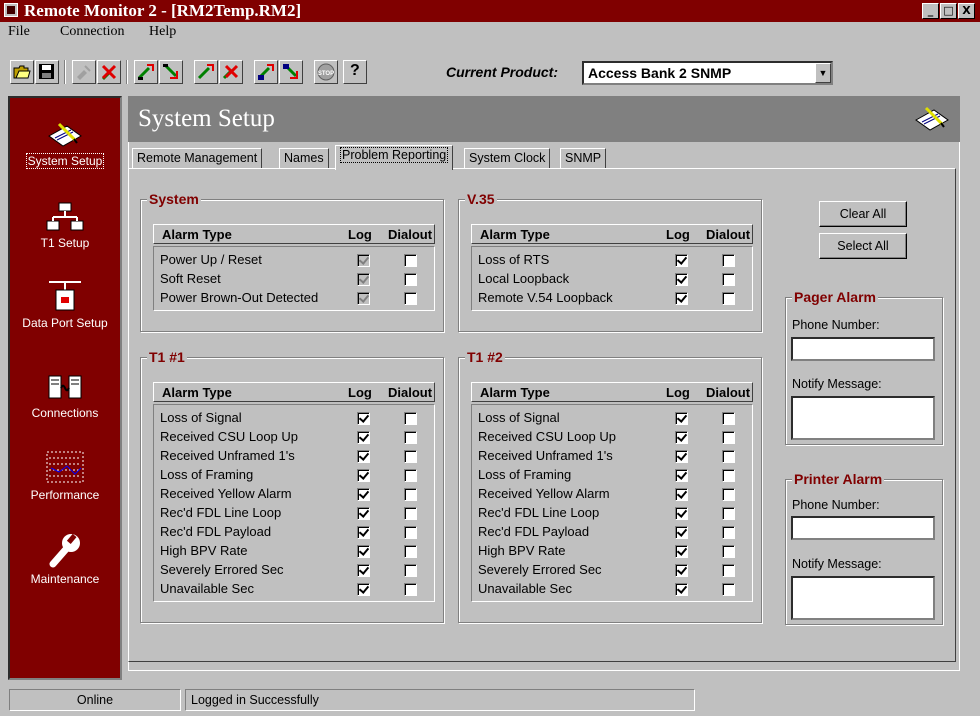 Image resolution: width=980 pixels, height=716 pixels. I want to click on tab-snmp: SNMP, so click(583, 158).